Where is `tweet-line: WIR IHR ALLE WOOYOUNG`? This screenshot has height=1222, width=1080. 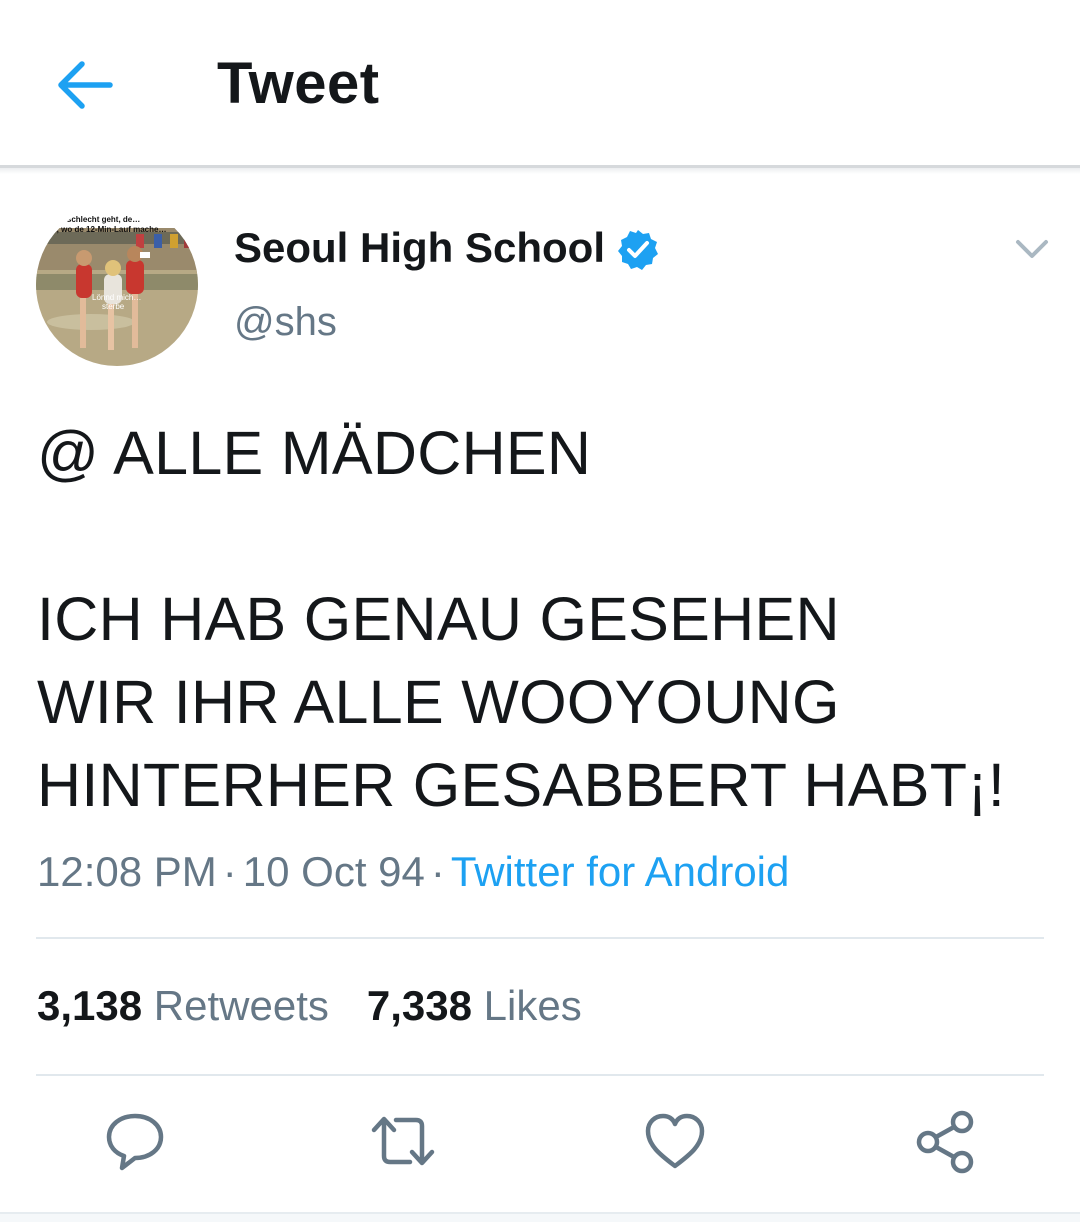
tweet-line: WIR IHR ALLE WOOYOUNG is located at coordinates (438, 702).